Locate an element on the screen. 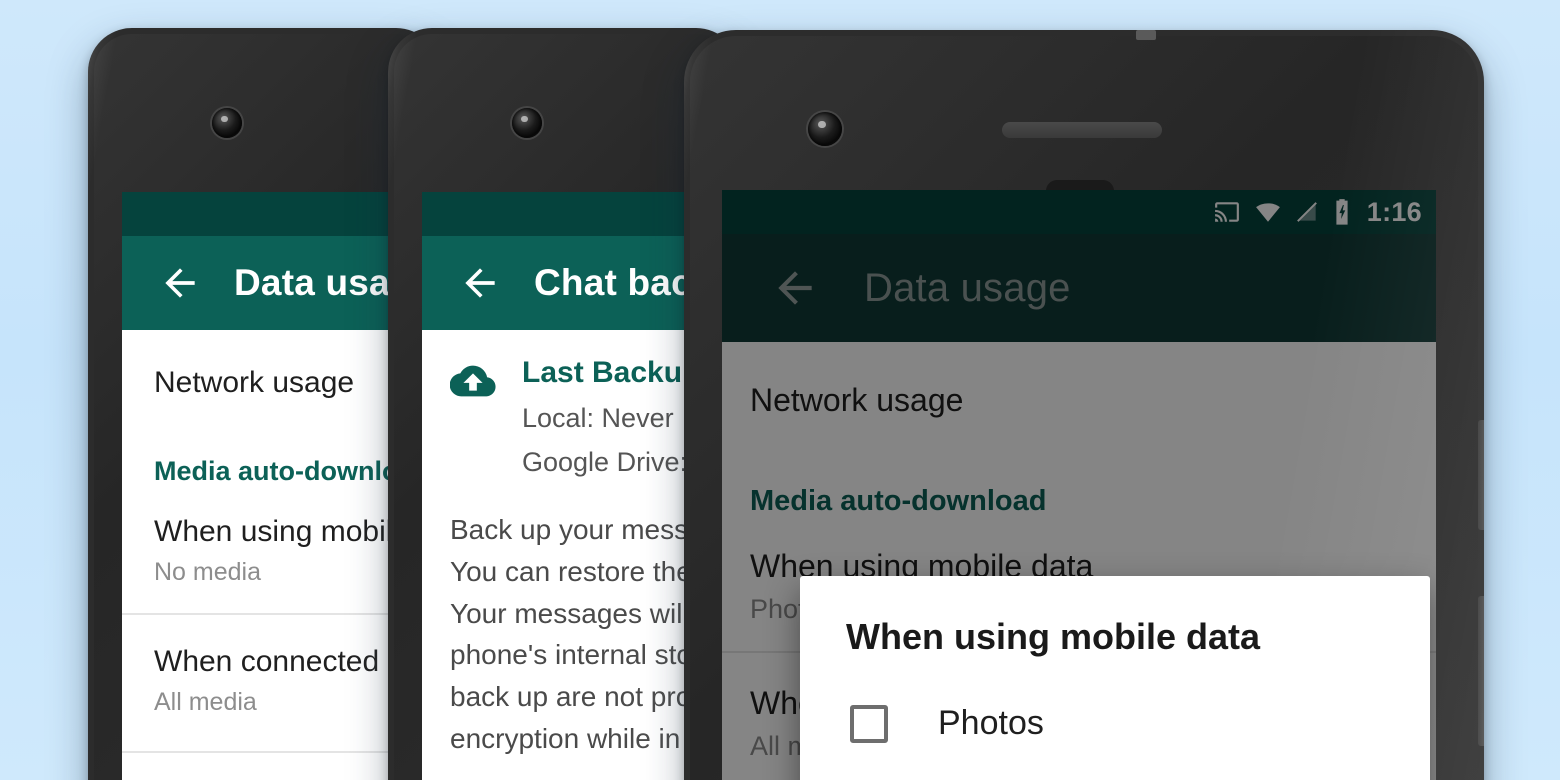 This screenshot has height=780, width=1560. row-title: When using mobile data is located at coordinates (283, 531).